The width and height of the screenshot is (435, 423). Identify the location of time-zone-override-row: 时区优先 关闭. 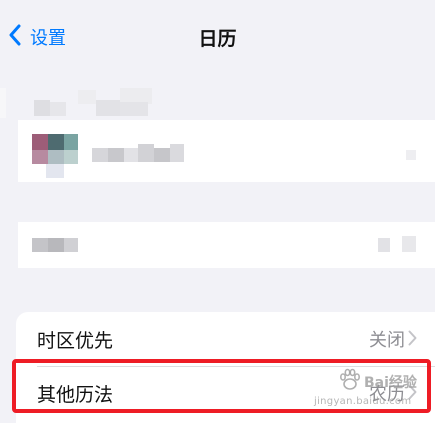
(225, 339).